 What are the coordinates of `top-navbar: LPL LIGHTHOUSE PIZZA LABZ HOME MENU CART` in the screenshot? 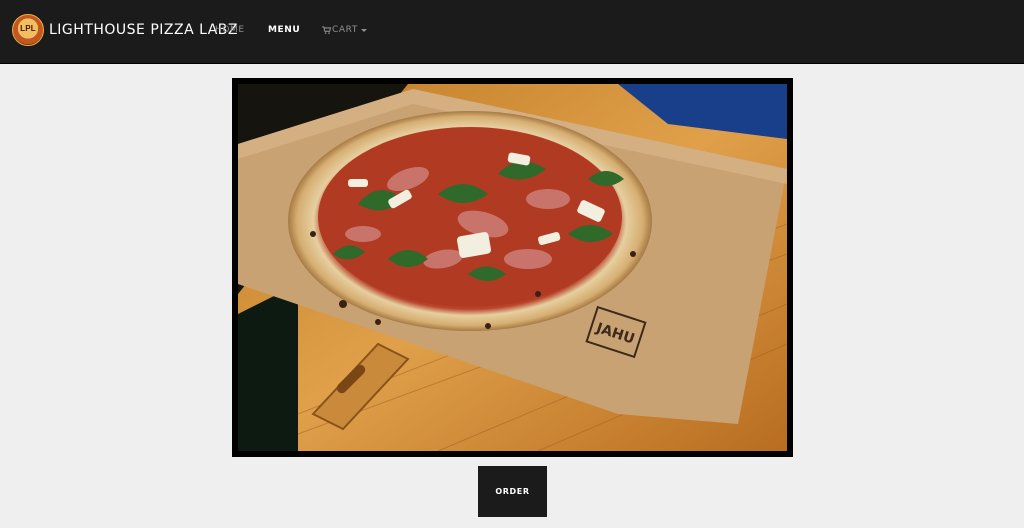 It's located at (512, 32).